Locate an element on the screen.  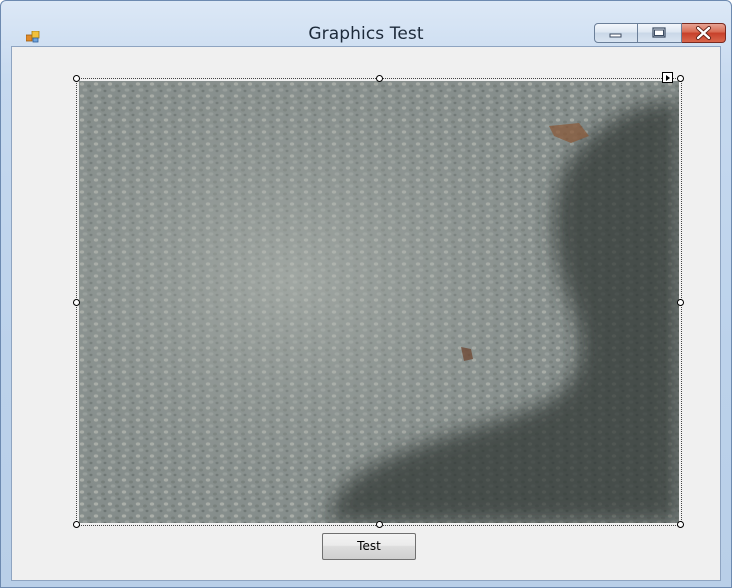
title-bar: Graphics Test is located at coordinates (366, 23).